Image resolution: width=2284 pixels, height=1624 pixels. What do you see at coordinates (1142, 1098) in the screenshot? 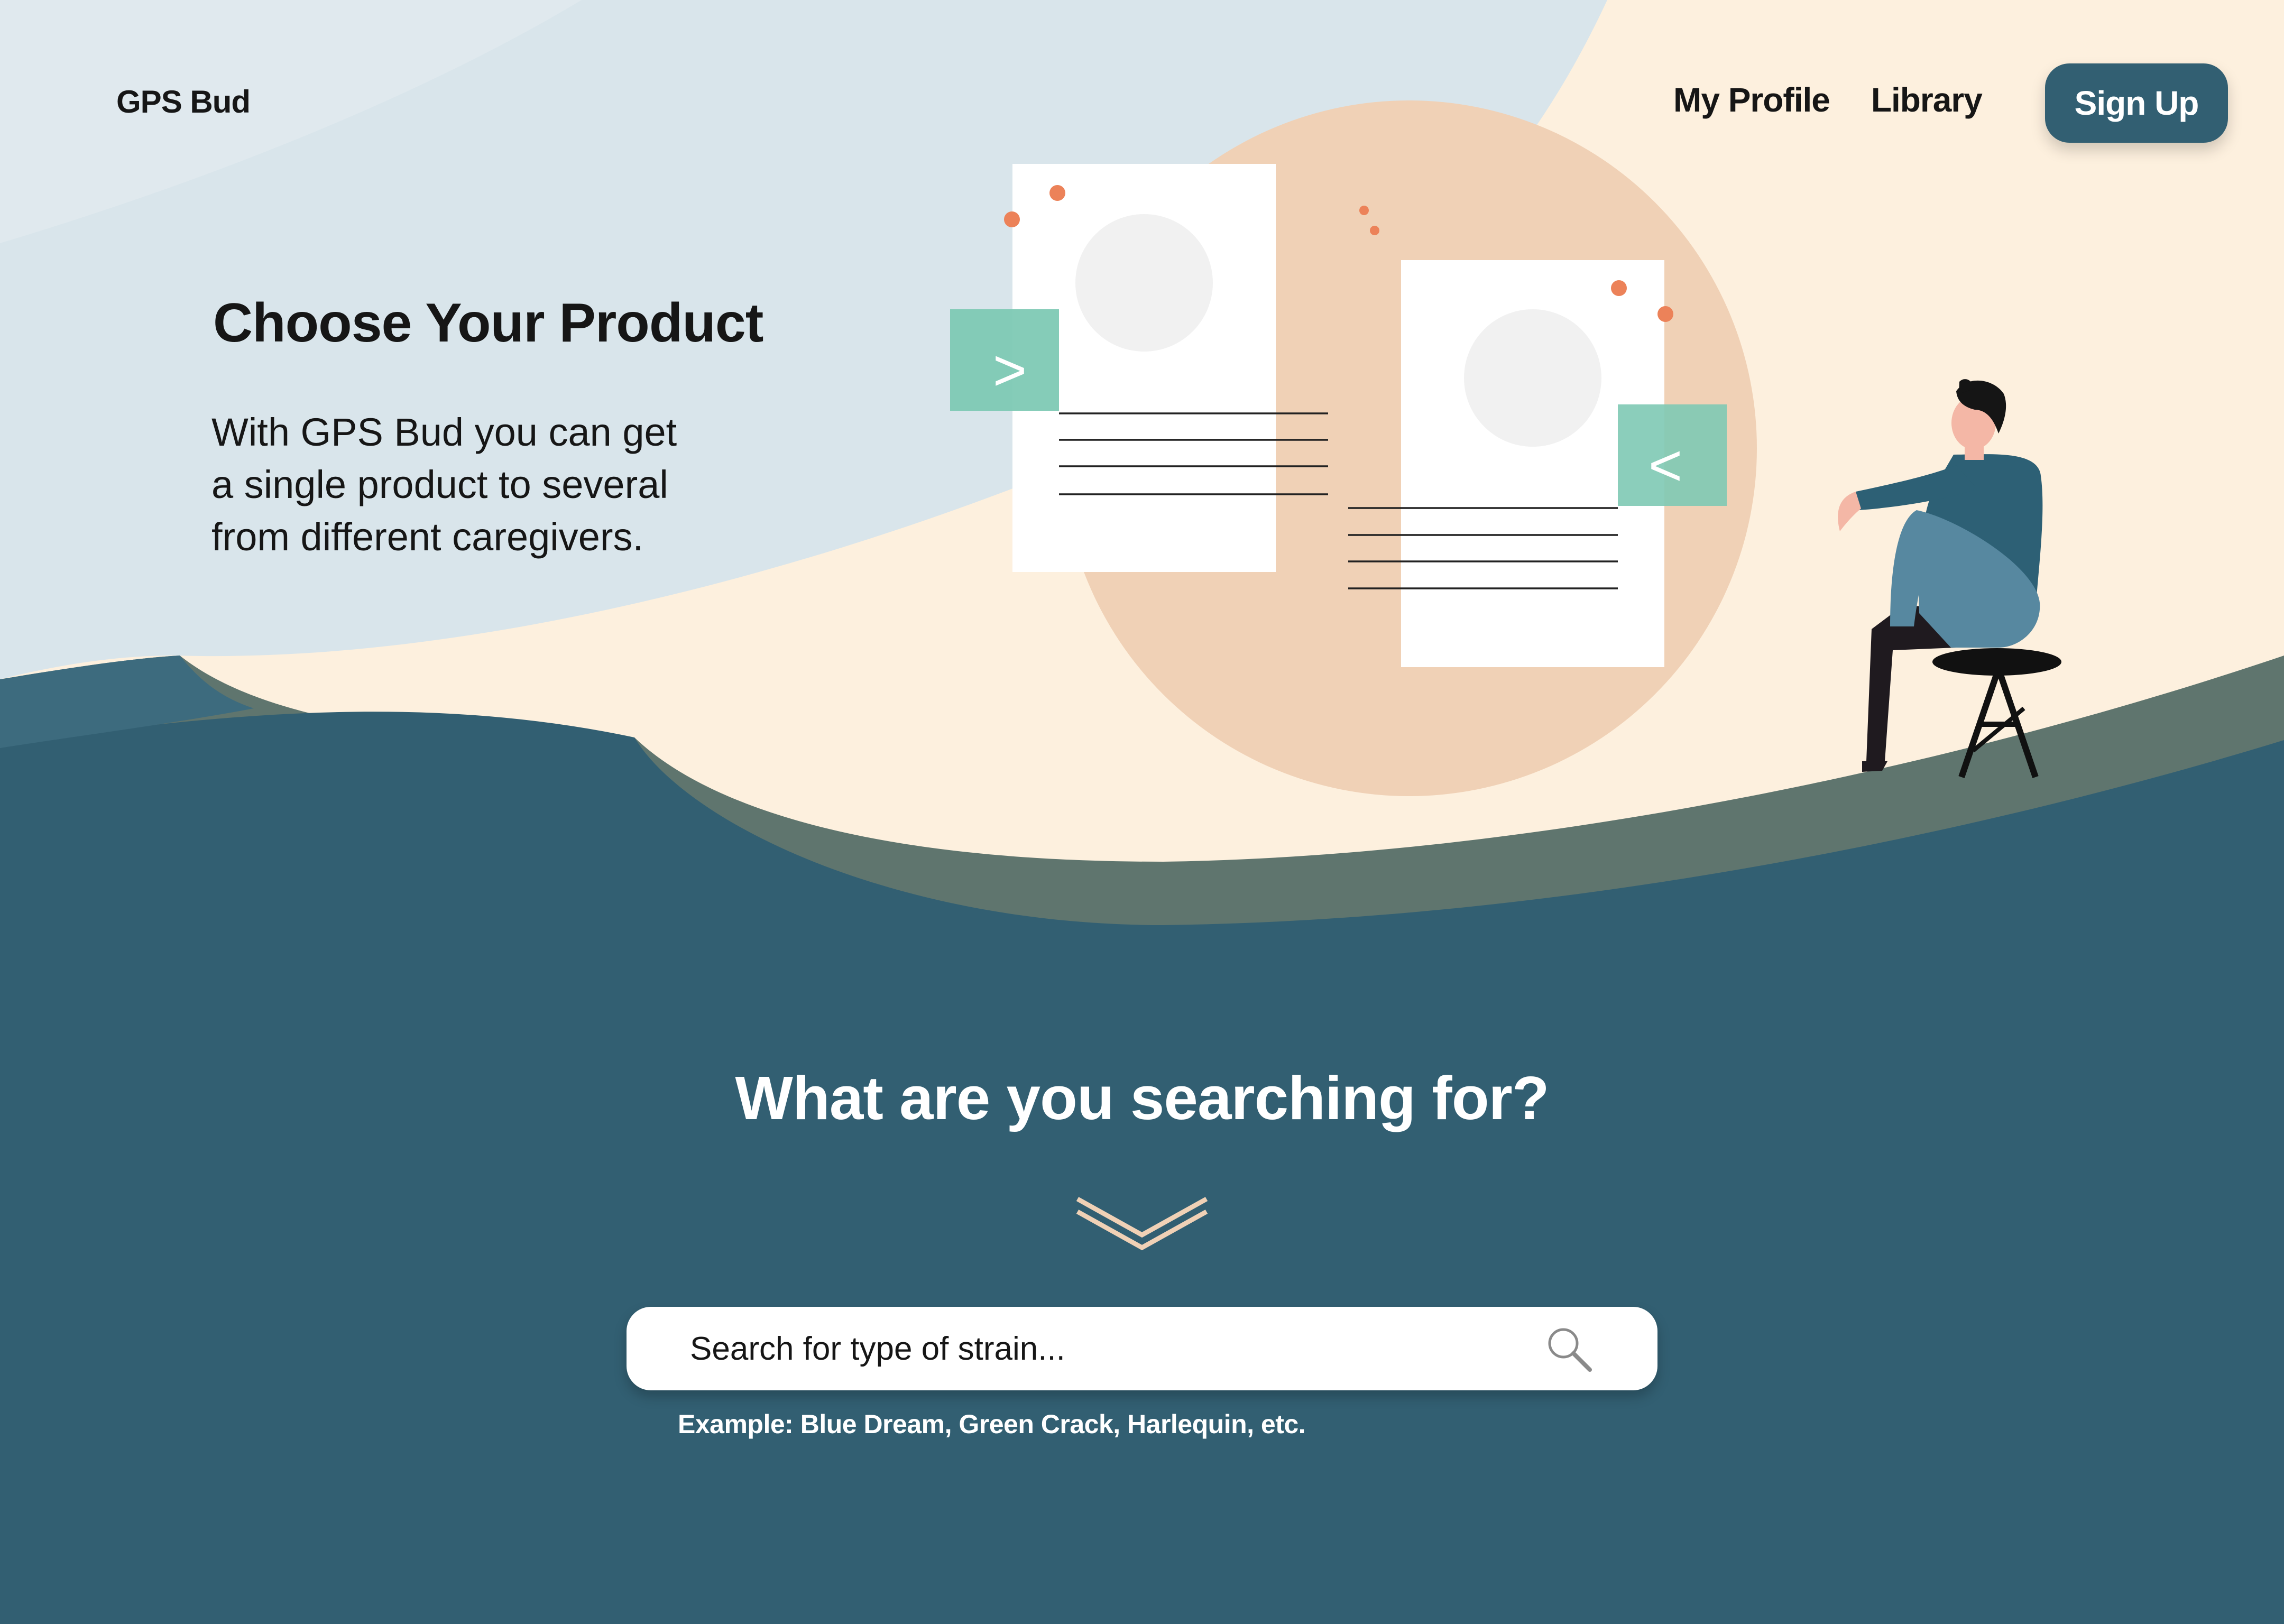
I see `search-heading: What are you searching for?` at bounding box center [1142, 1098].